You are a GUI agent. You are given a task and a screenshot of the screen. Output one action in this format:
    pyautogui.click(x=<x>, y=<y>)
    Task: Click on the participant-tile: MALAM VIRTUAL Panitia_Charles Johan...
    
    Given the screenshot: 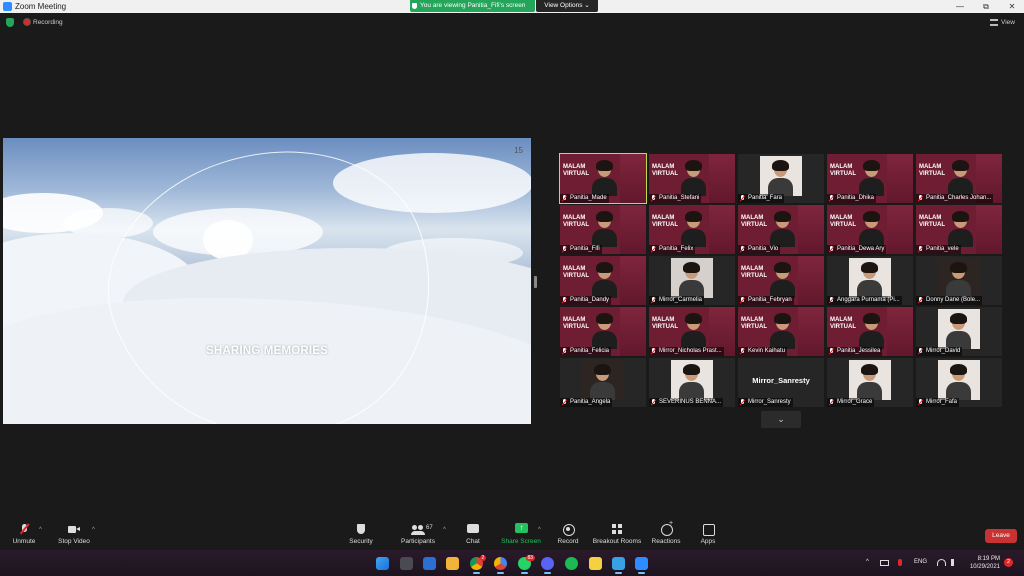 What is the action you would take?
    pyautogui.click(x=959, y=178)
    